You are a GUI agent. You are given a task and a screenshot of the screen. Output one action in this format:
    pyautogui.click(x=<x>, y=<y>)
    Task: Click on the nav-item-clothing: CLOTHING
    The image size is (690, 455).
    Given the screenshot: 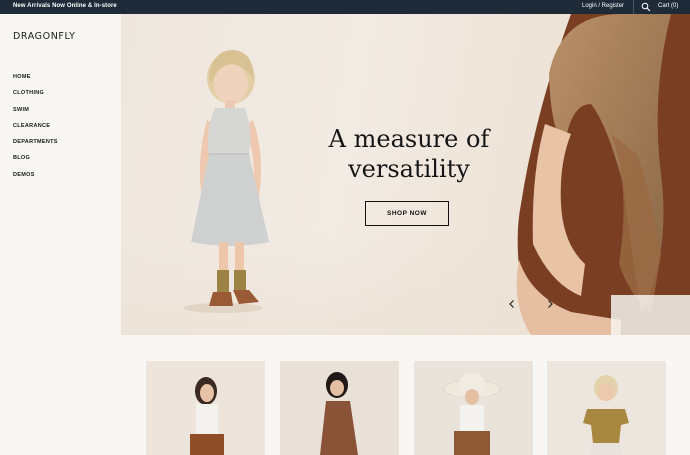 What is the action you would take?
    pyautogui.click(x=35, y=97)
    